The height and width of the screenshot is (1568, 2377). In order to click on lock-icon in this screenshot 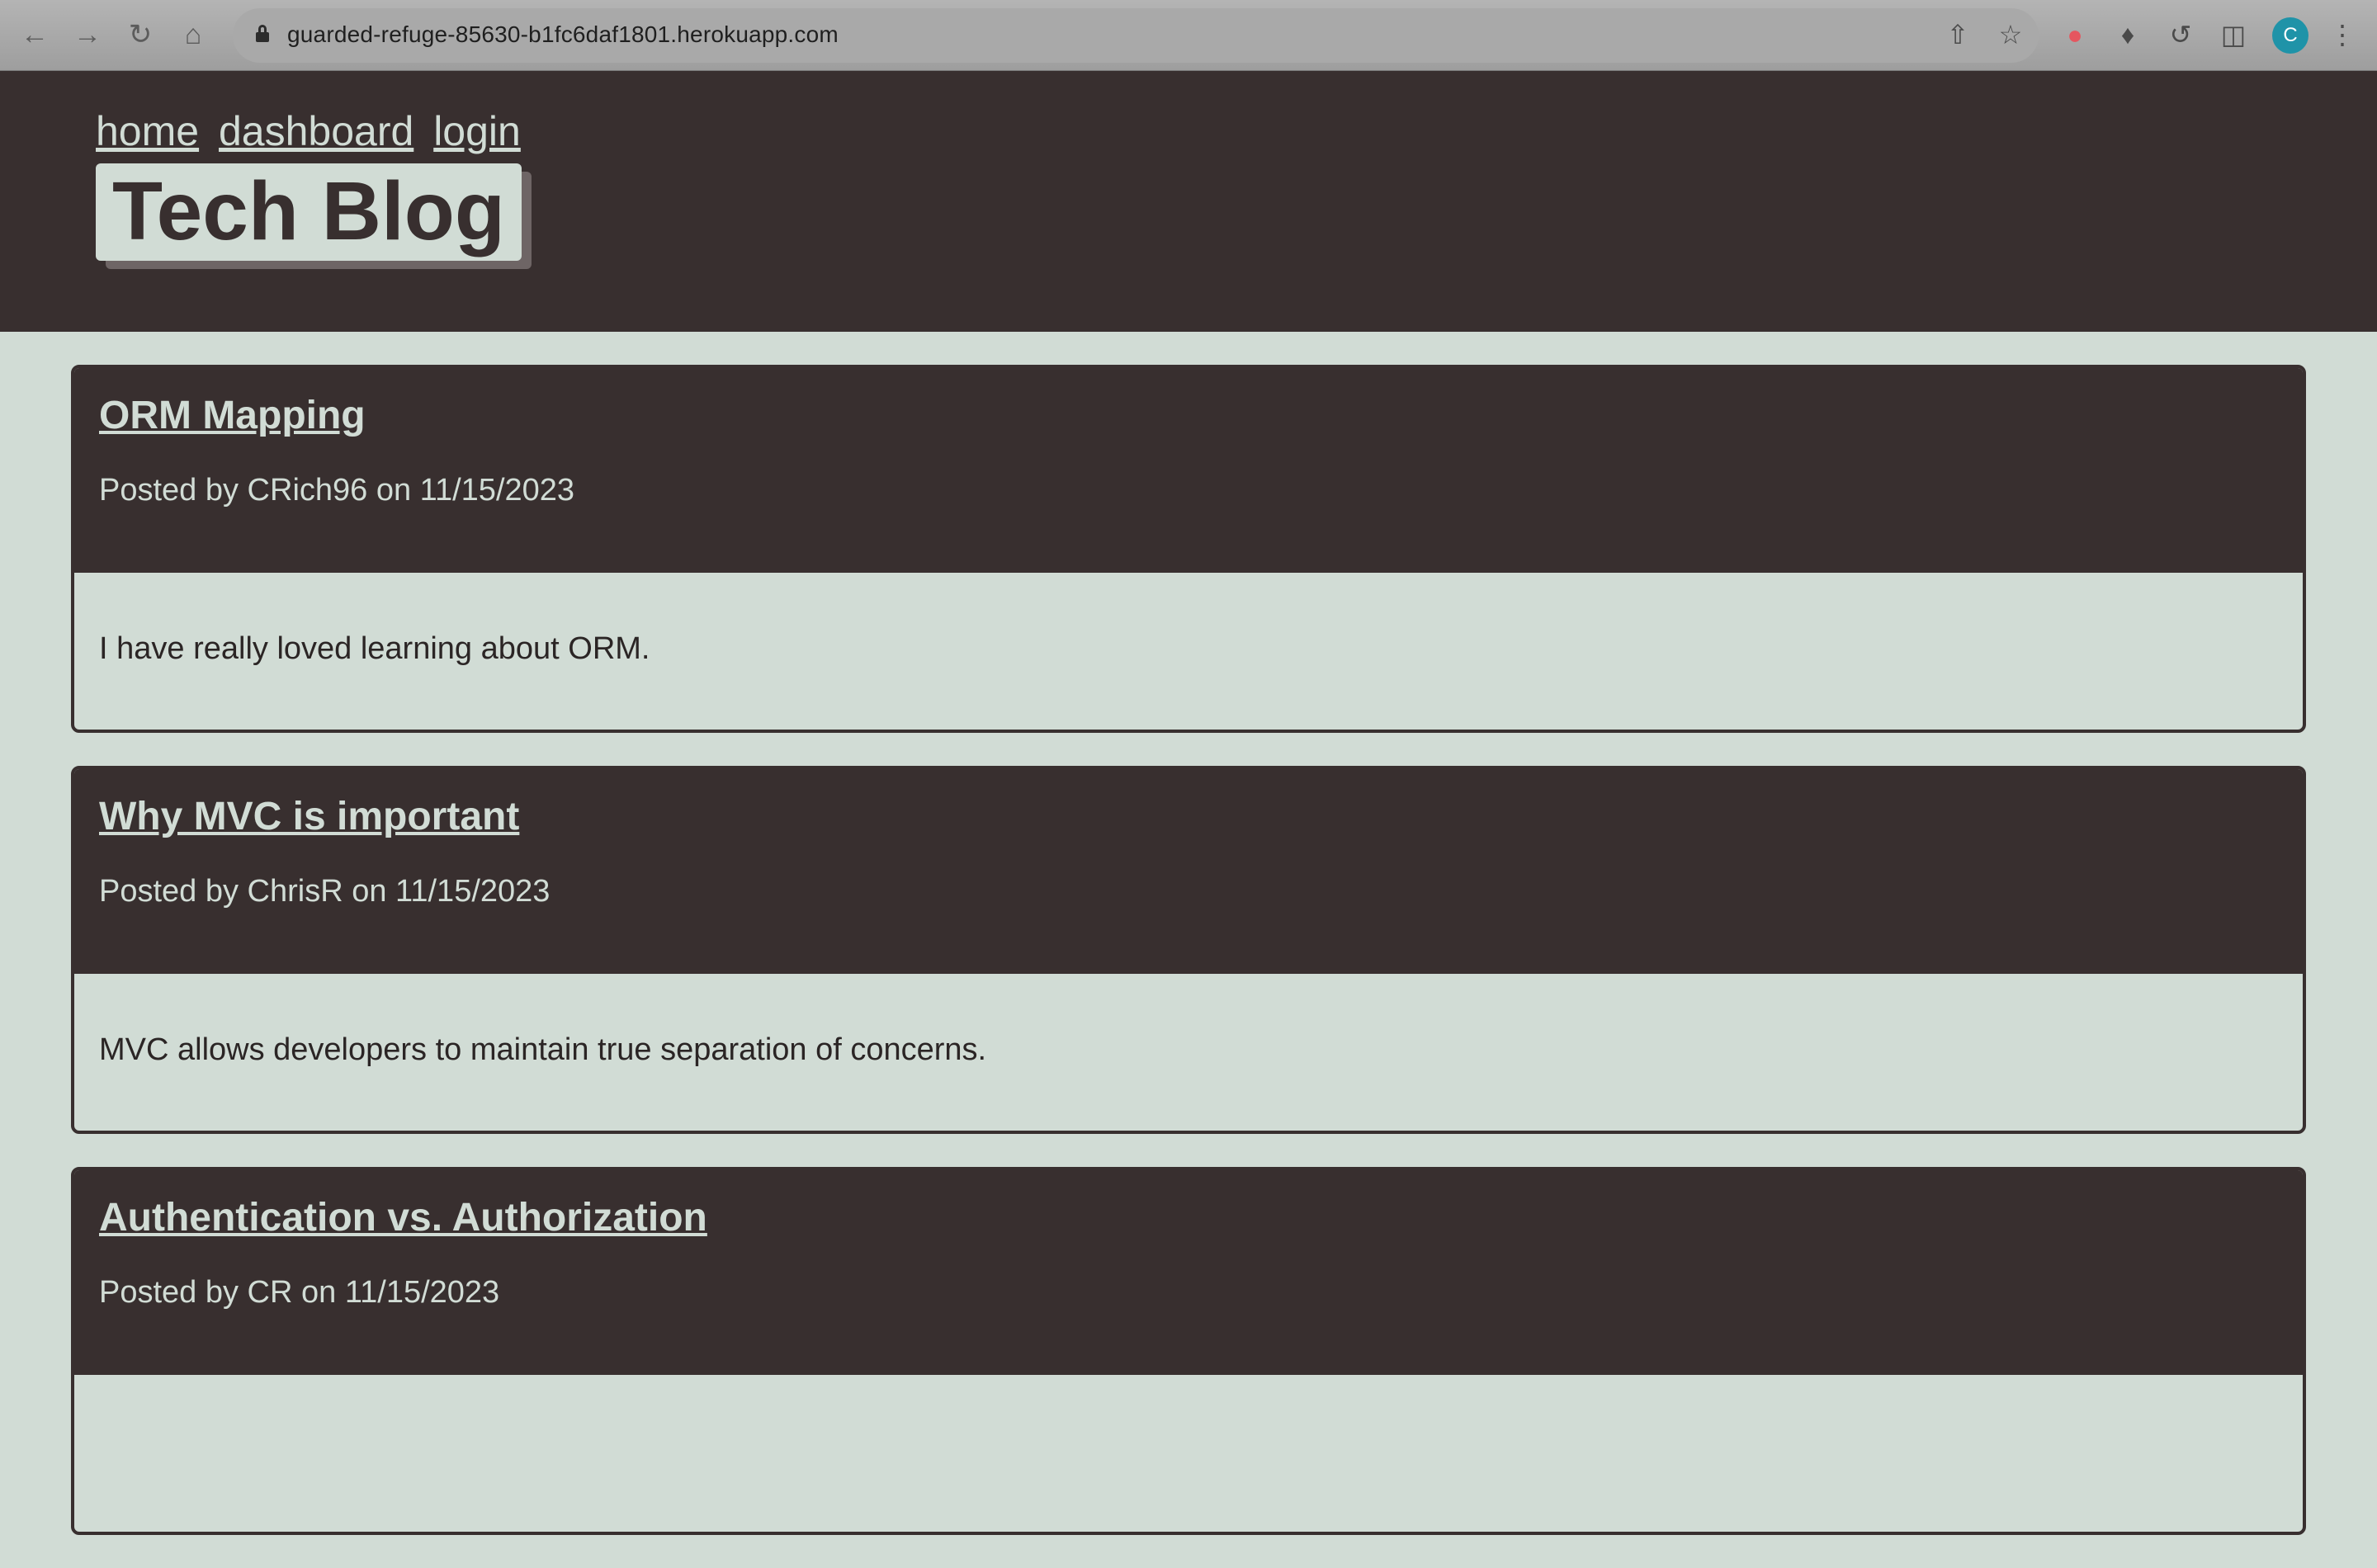, I will do `click(262, 33)`.